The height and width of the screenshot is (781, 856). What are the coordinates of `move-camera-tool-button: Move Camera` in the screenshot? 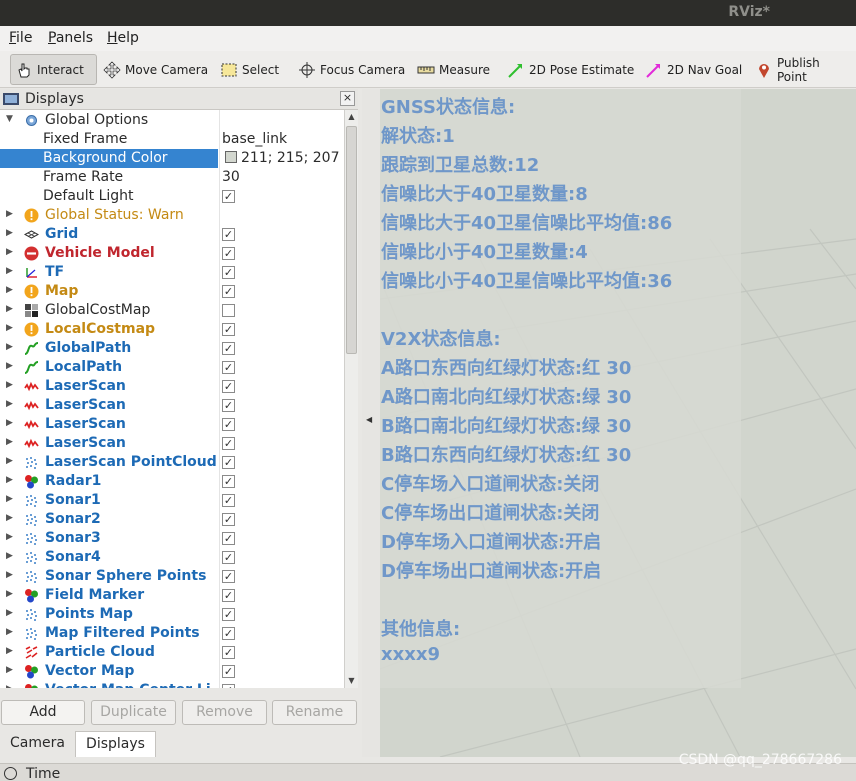 It's located at (155, 69).